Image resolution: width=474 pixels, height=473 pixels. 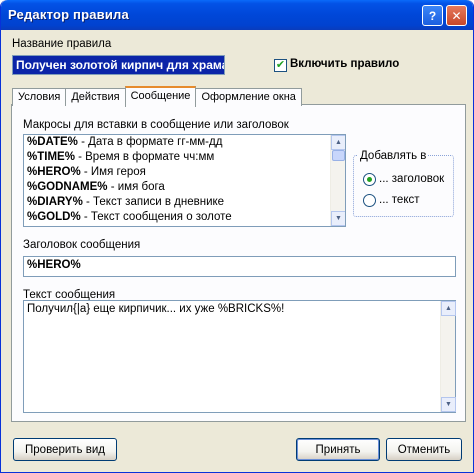 What do you see at coordinates (51, 157) in the screenshot?
I see `macro-code: %TIME%` at bounding box center [51, 157].